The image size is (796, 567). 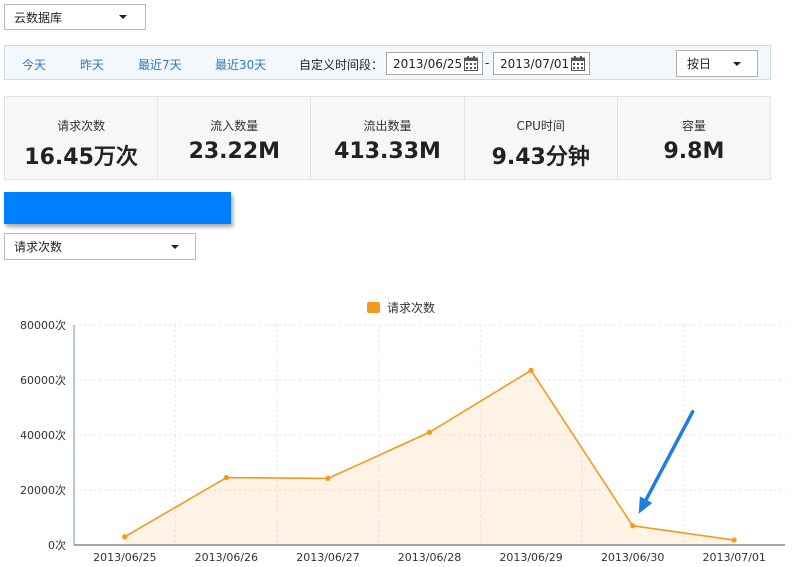 I want to click on x-tick-label: 2013/07/01, so click(x=734, y=557).